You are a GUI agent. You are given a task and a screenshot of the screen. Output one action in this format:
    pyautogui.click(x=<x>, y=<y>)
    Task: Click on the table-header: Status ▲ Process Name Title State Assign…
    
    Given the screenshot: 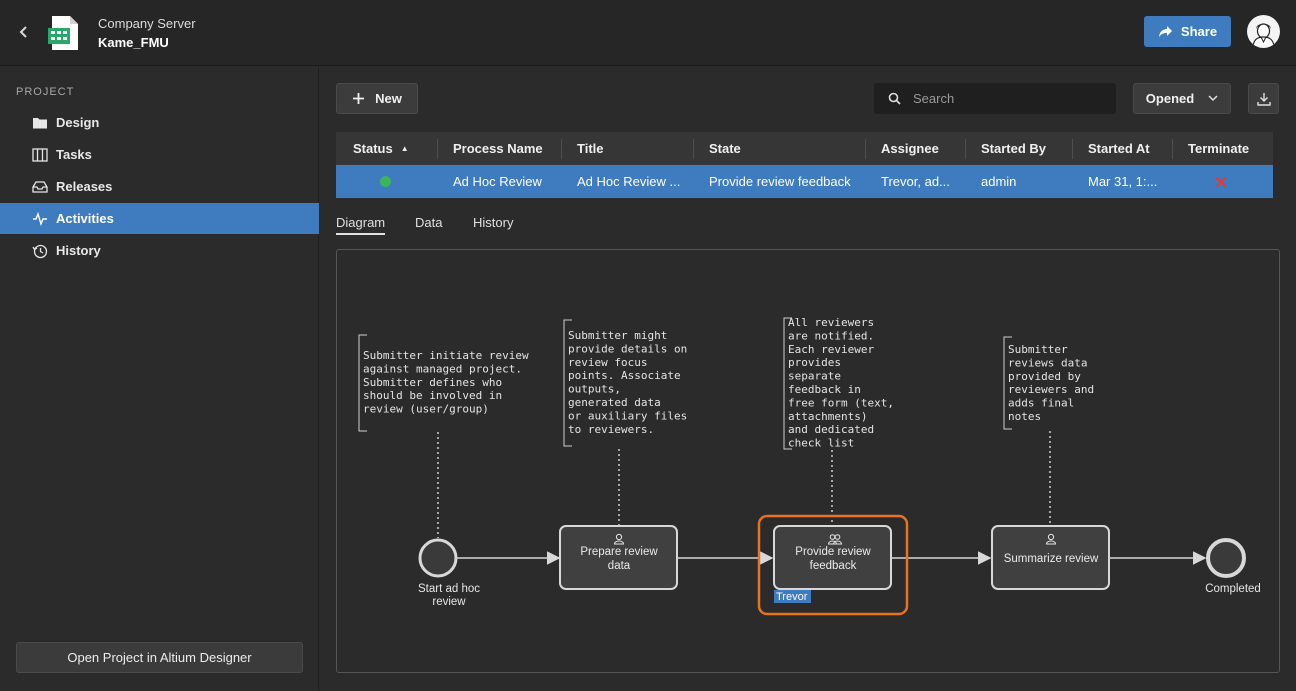 What is the action you would take?
    pyautogui.click(x=804, y=148)
    